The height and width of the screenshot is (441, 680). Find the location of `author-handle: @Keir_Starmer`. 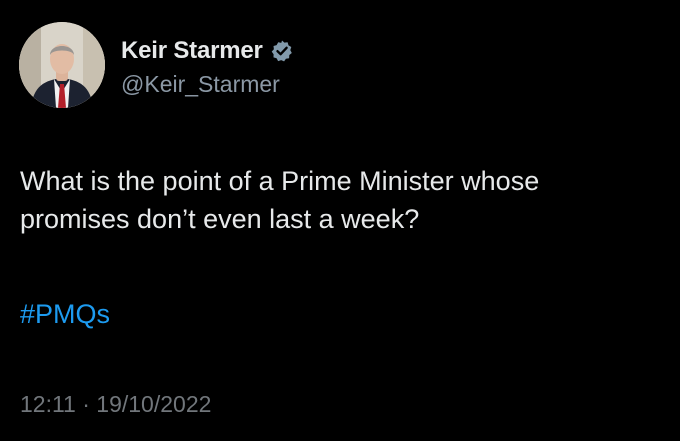

author-handle: @Keir_Starmer is located at coordinates (200, 84).